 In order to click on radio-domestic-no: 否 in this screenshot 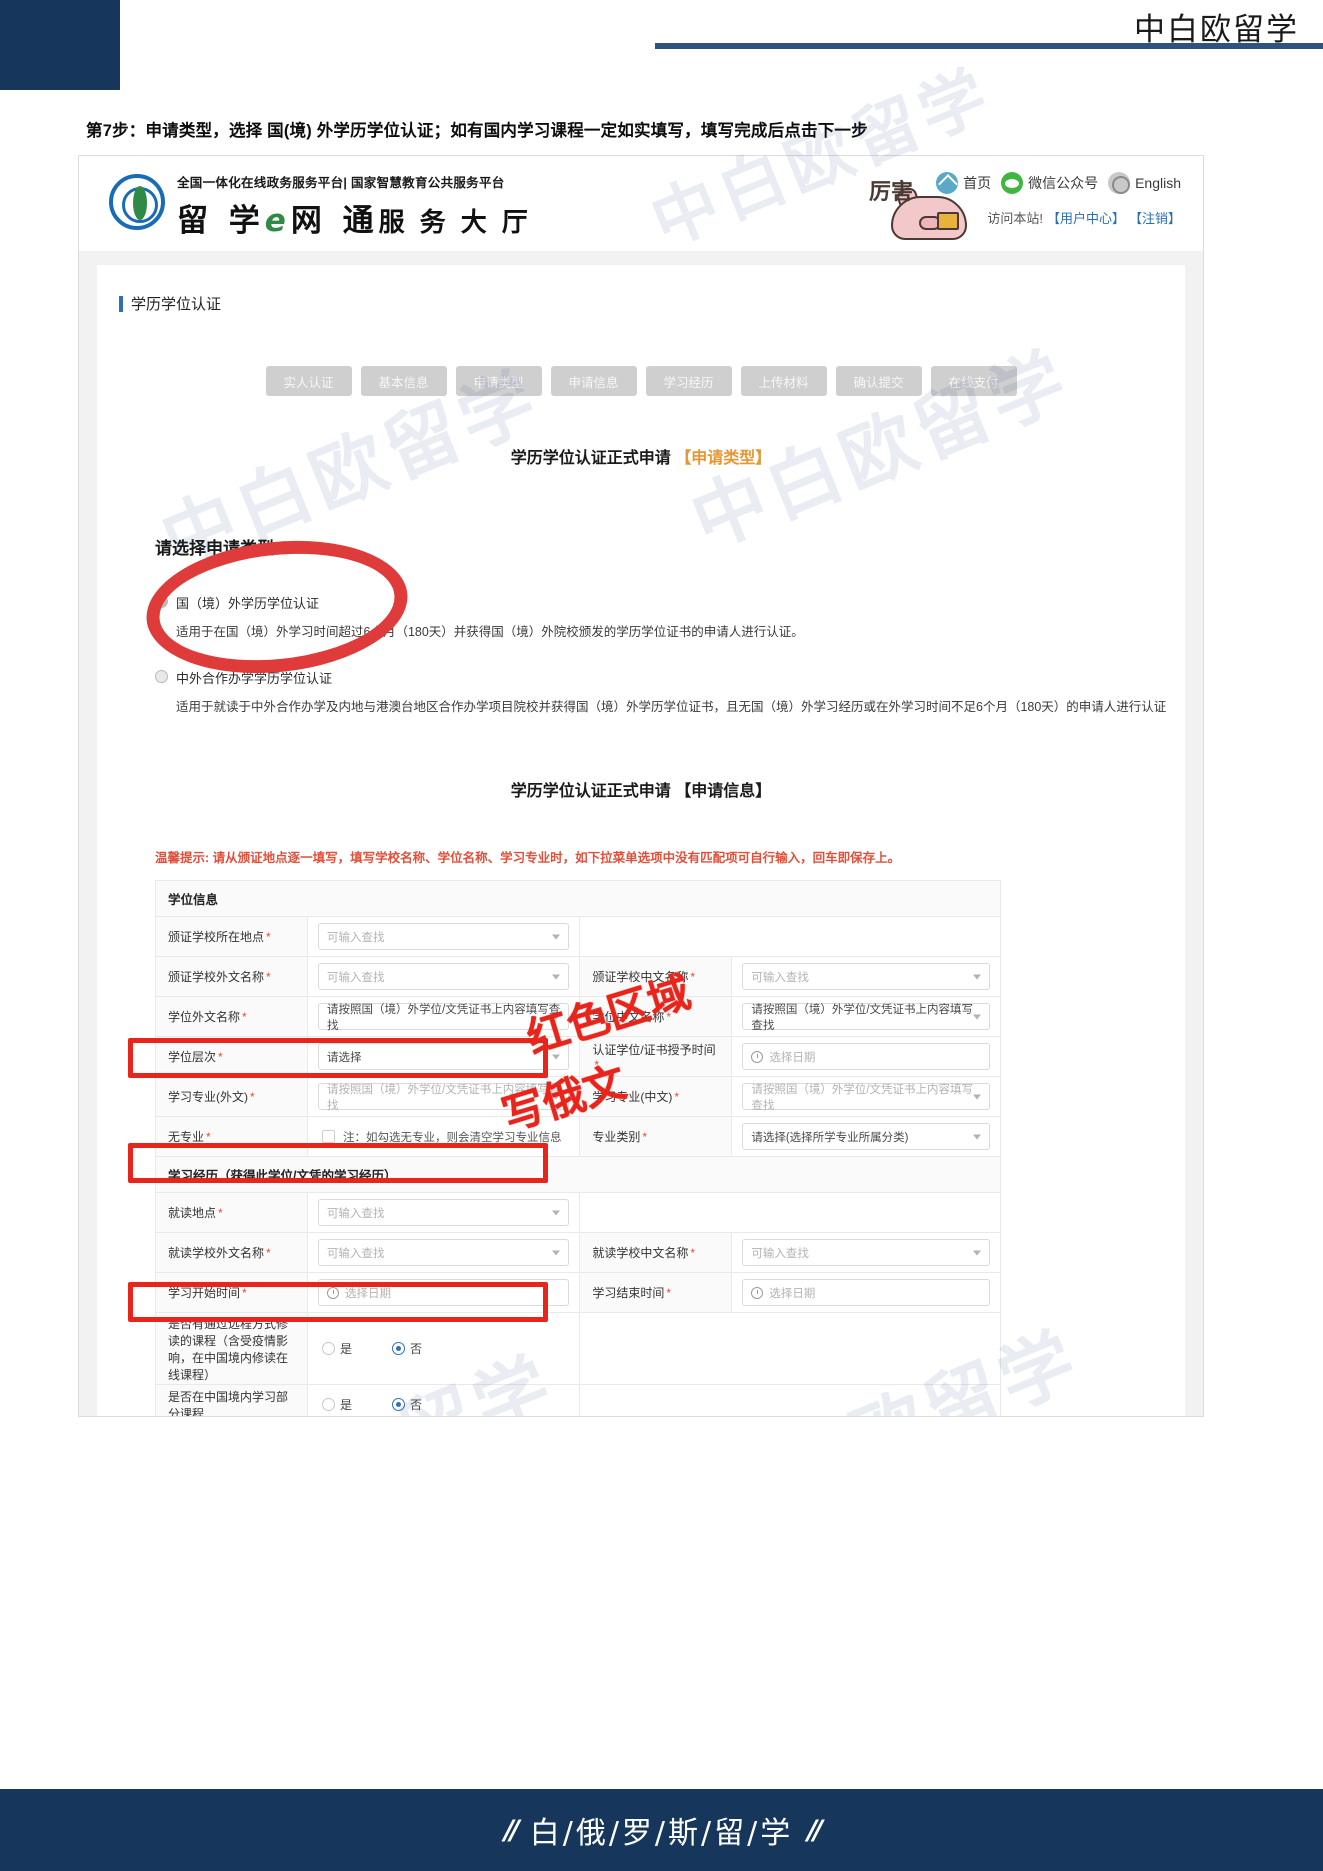, I will do `click(407, 1404)`.